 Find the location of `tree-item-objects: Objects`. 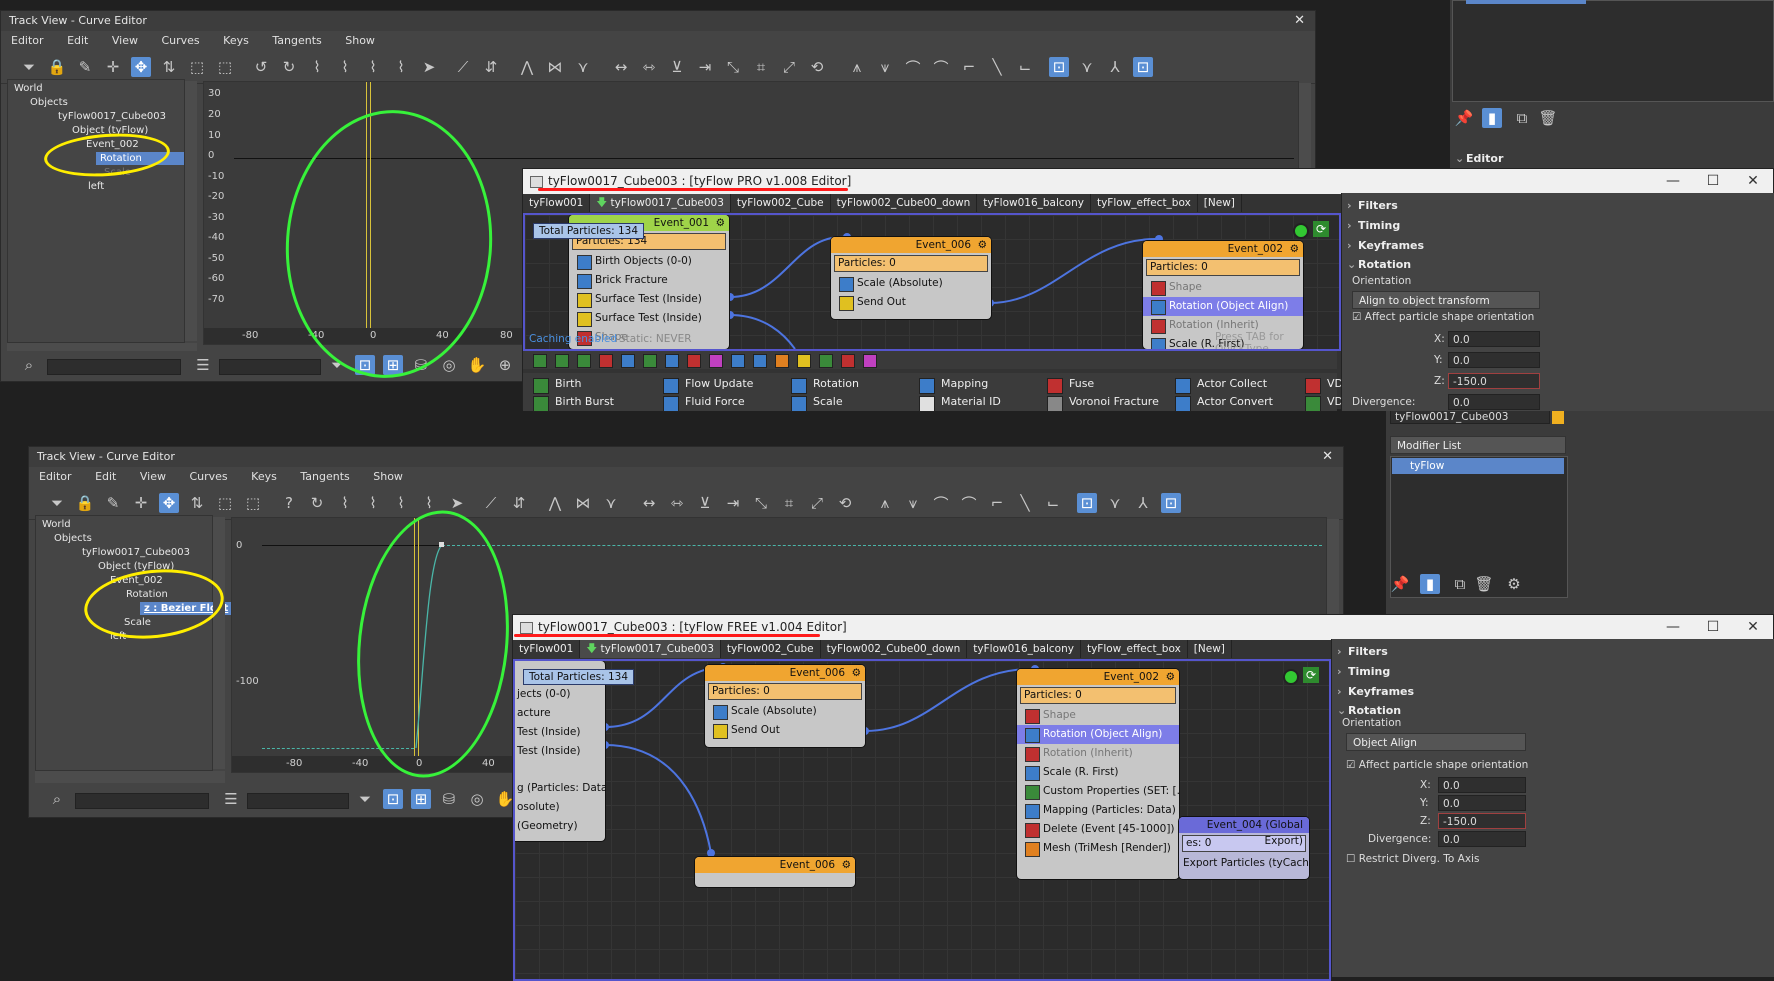

tree-item-objects: Objects is located at coordinates (49, 102).